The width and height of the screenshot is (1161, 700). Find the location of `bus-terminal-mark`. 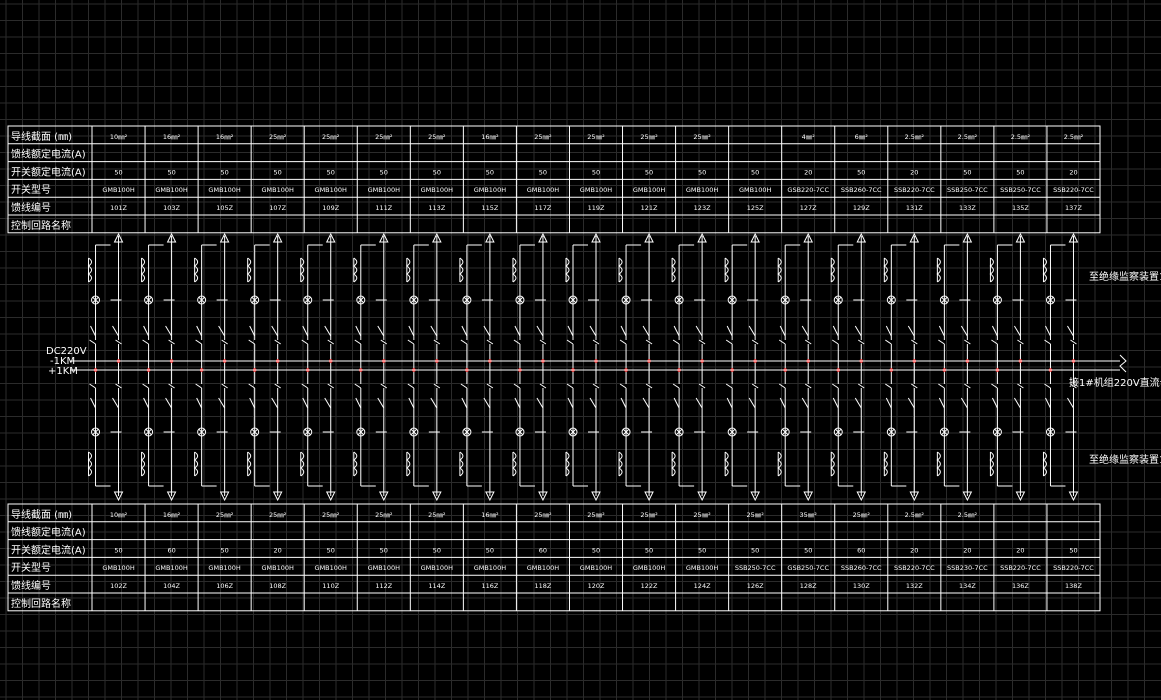

bus-terminal-mark is located at coordinates (1123, 363).